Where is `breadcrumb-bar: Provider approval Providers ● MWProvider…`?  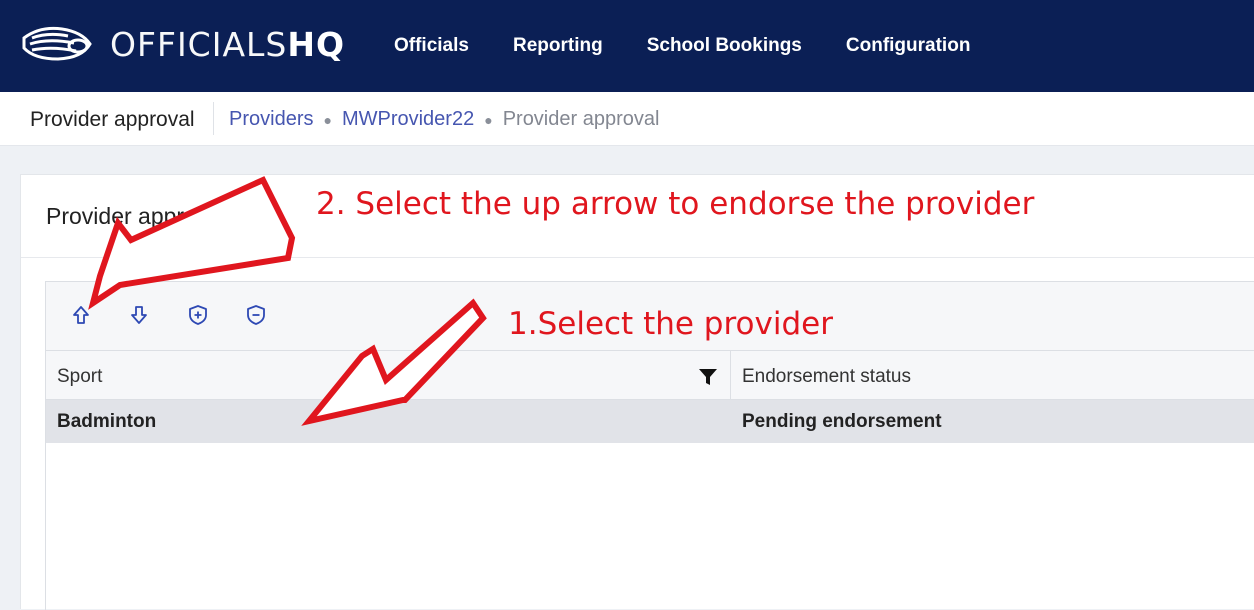
breadcrumb-bar: Provider approval Providers ● MWProvider… is located at coordinates (627, 119).